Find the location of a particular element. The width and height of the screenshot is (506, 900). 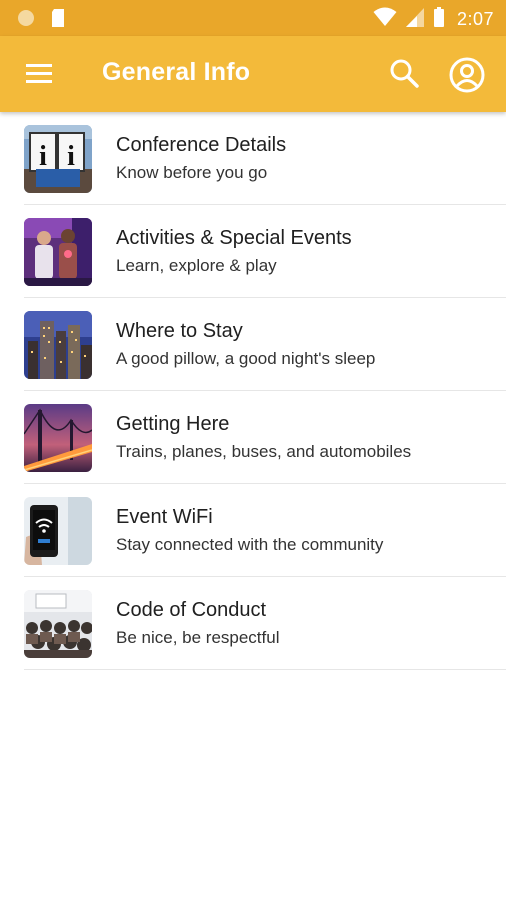

sd-card-icon is located at coordinates (58, 20).